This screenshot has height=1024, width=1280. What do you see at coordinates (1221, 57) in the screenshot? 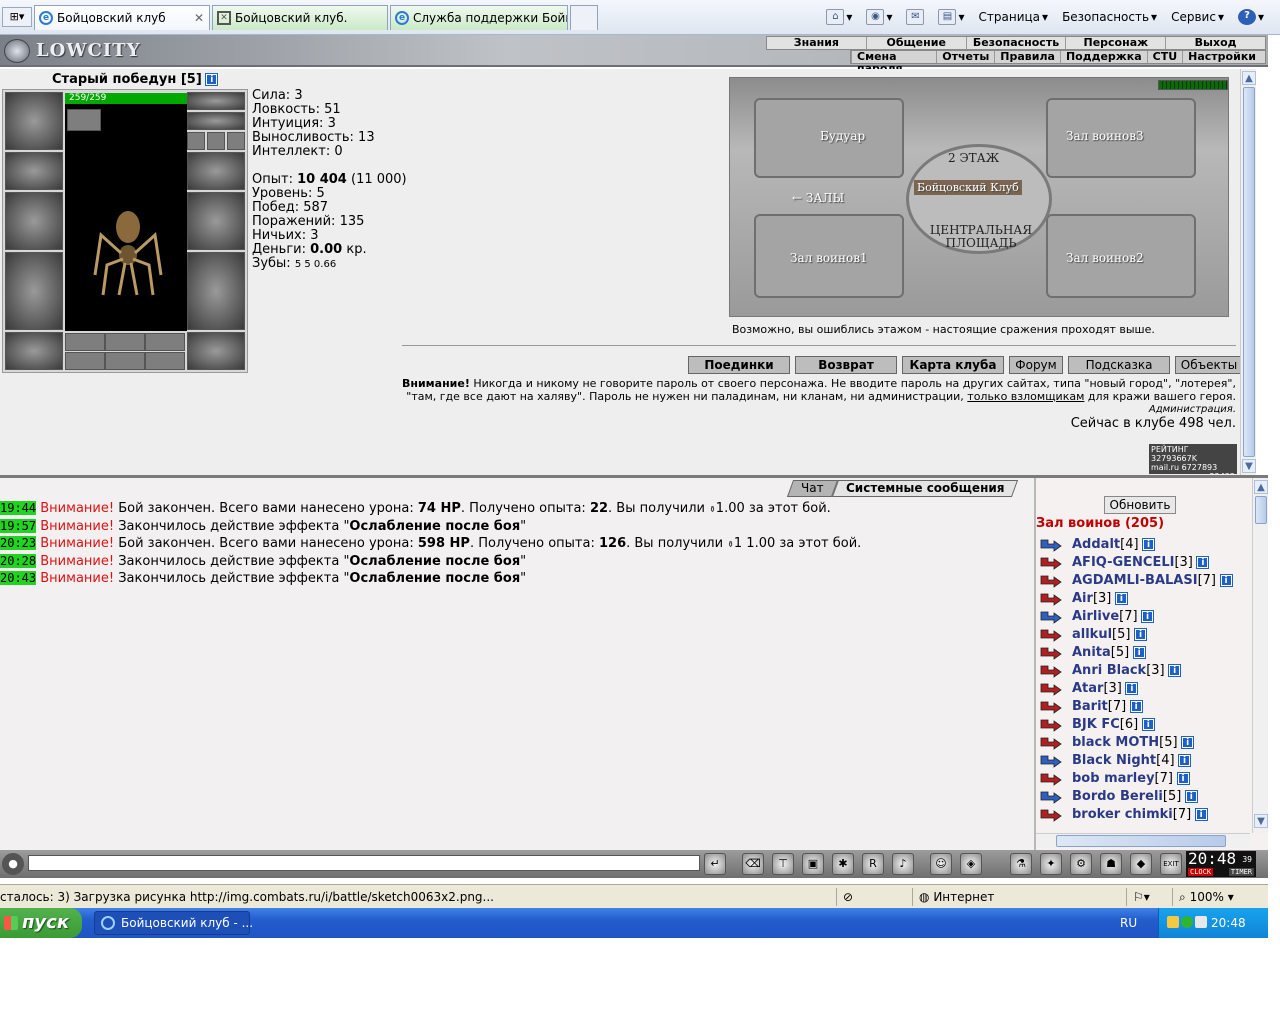
I see `submenu-settings: Настройки` at bounding box center [1221, 57].